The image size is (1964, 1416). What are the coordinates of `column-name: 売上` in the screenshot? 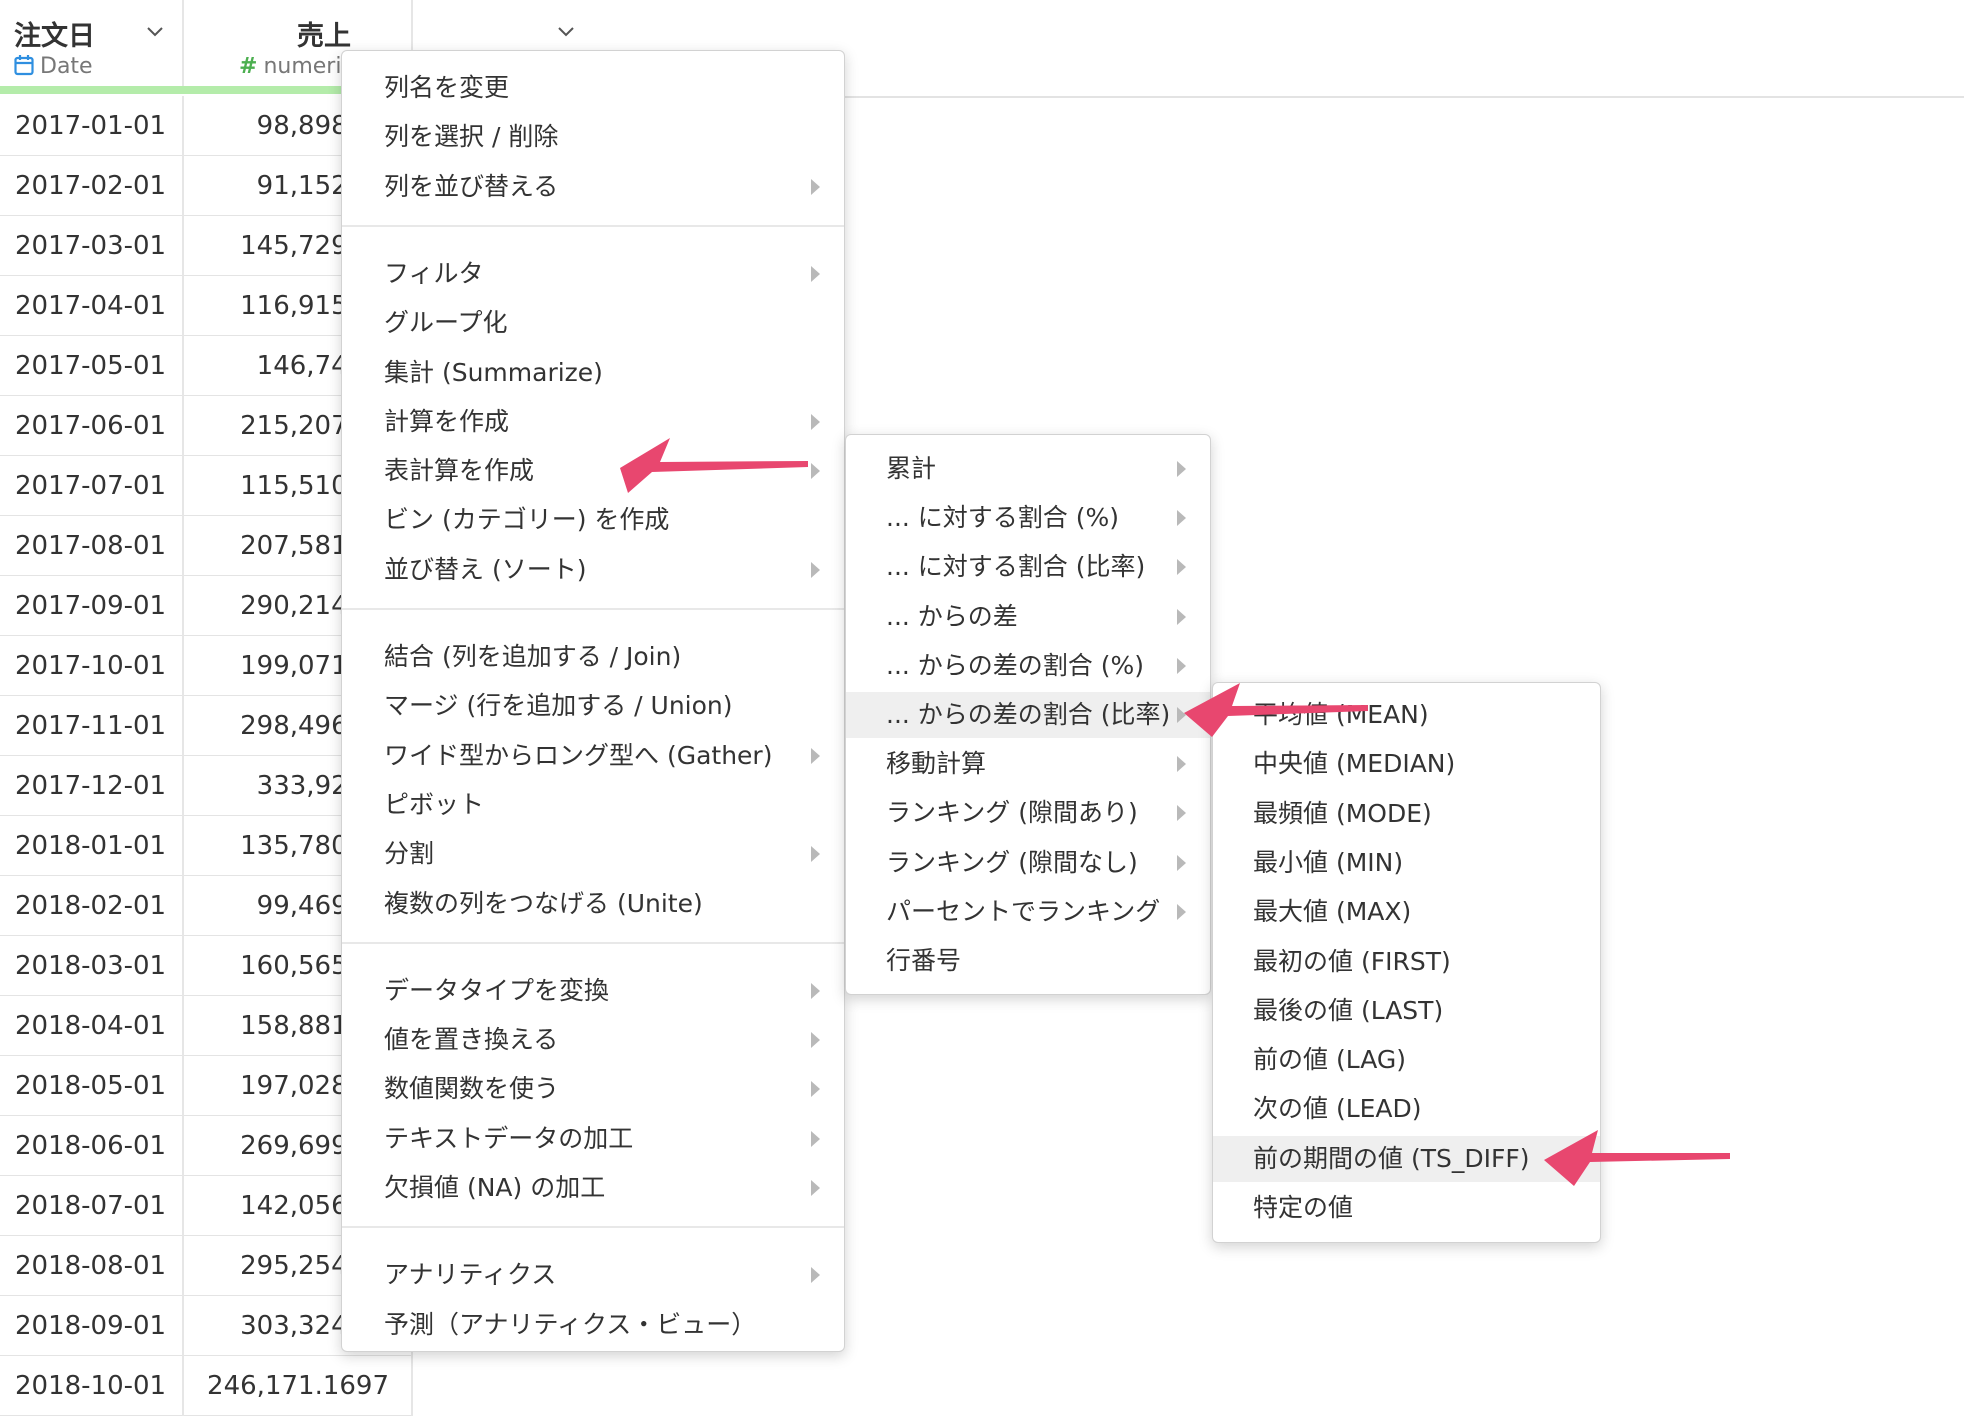 It's located at (324, 36).